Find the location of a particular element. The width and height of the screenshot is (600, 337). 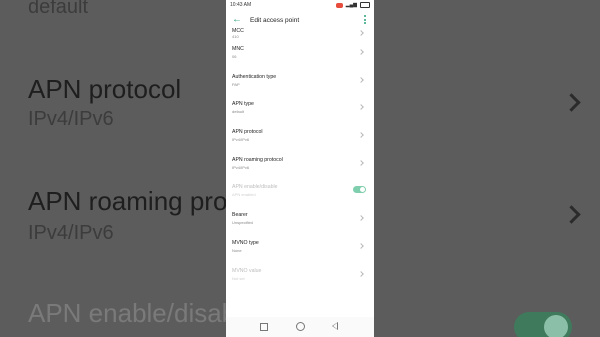

setting-item-authentication-type: Authentication type PAP is located at coordinates (300, 84).